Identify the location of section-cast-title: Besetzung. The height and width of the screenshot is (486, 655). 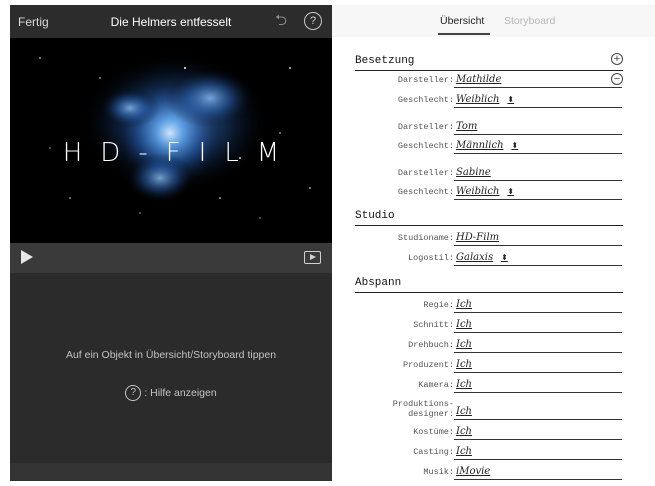
(489, 63).